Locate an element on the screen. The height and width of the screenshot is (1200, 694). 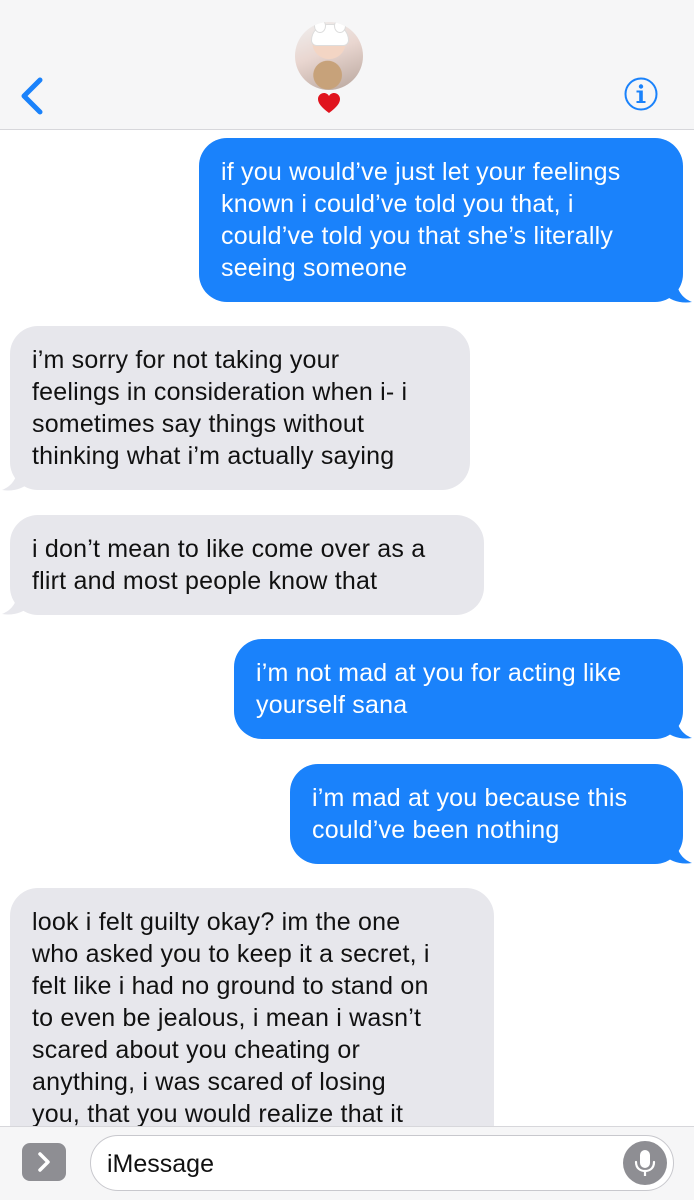
back-chevron-icon is located at coordinates (33, 96).